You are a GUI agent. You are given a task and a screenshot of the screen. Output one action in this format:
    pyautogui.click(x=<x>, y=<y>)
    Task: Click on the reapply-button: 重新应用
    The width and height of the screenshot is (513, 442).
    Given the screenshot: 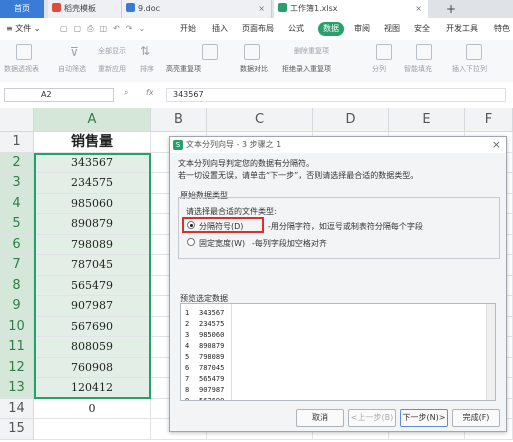 What is the action you would take?
    pyautogui.click(x=112, y=69)
    